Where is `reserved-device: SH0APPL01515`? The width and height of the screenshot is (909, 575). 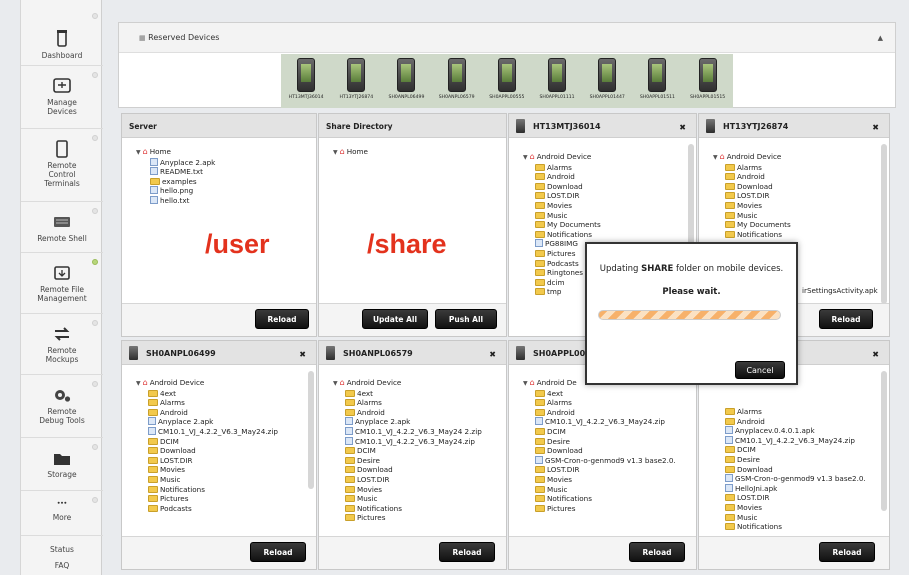
reserved-device: SH0APPL01515 is located at coordinates (708, 81).